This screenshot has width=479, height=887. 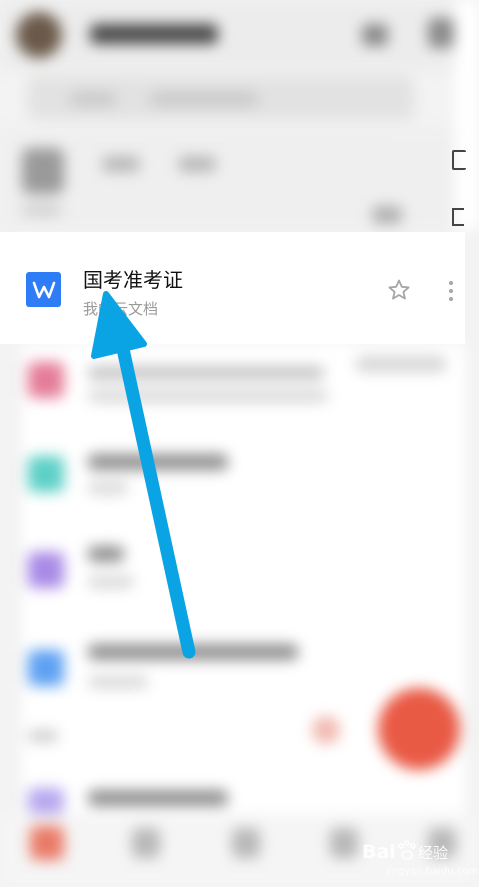 I want to click on more-options-icon, so click(x=451, y=291).